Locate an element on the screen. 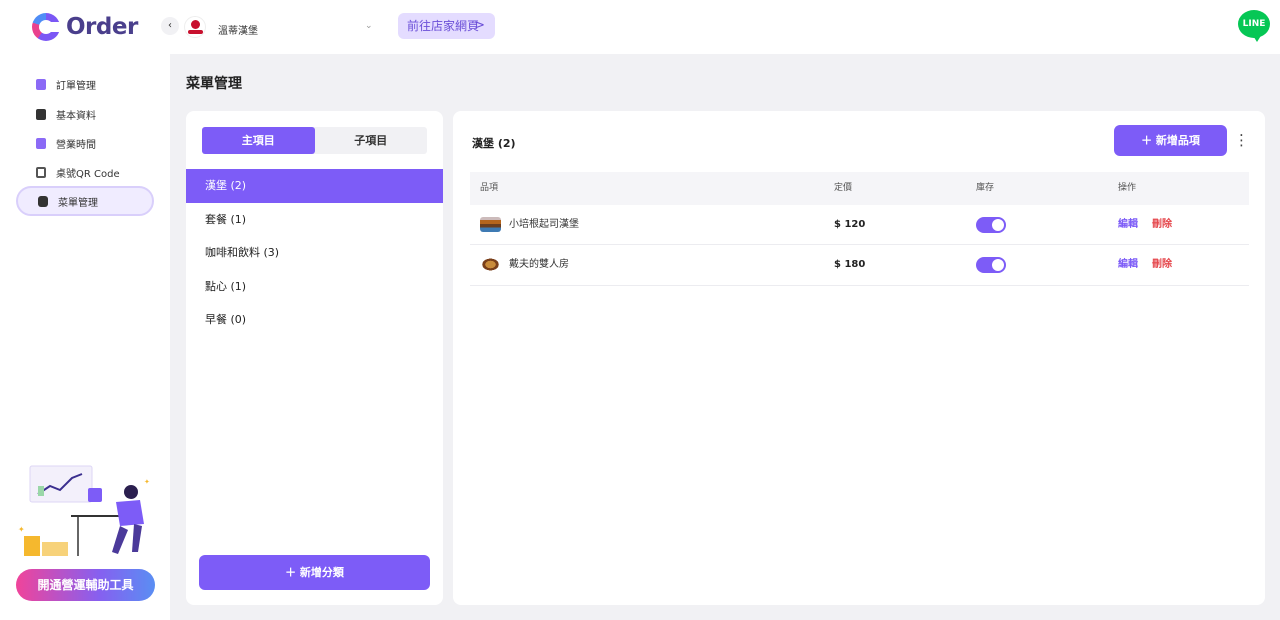 The width and height of the screenshot is (1280, 620). tab-sub-items: 子項目 is located at coordinates (371, 140).